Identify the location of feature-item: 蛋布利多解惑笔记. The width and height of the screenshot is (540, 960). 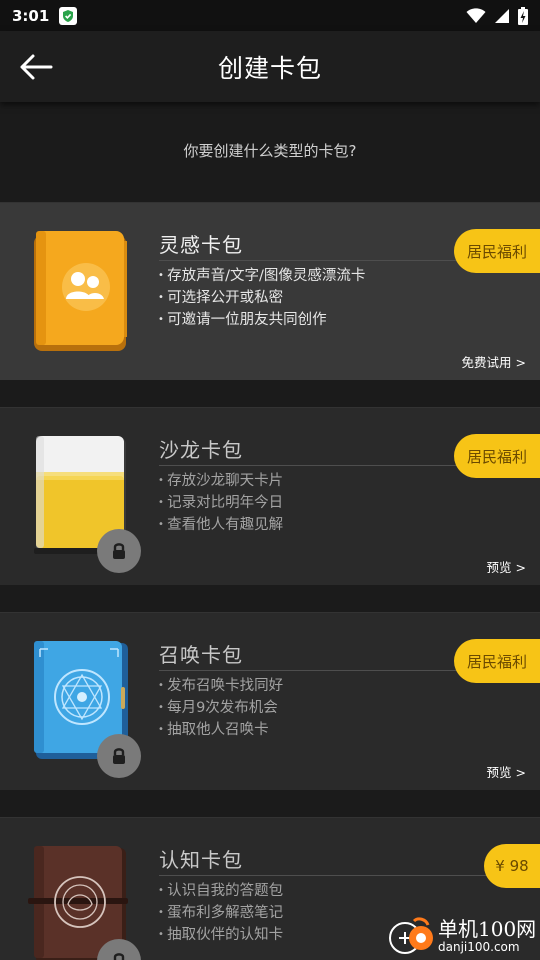
(220, 913).